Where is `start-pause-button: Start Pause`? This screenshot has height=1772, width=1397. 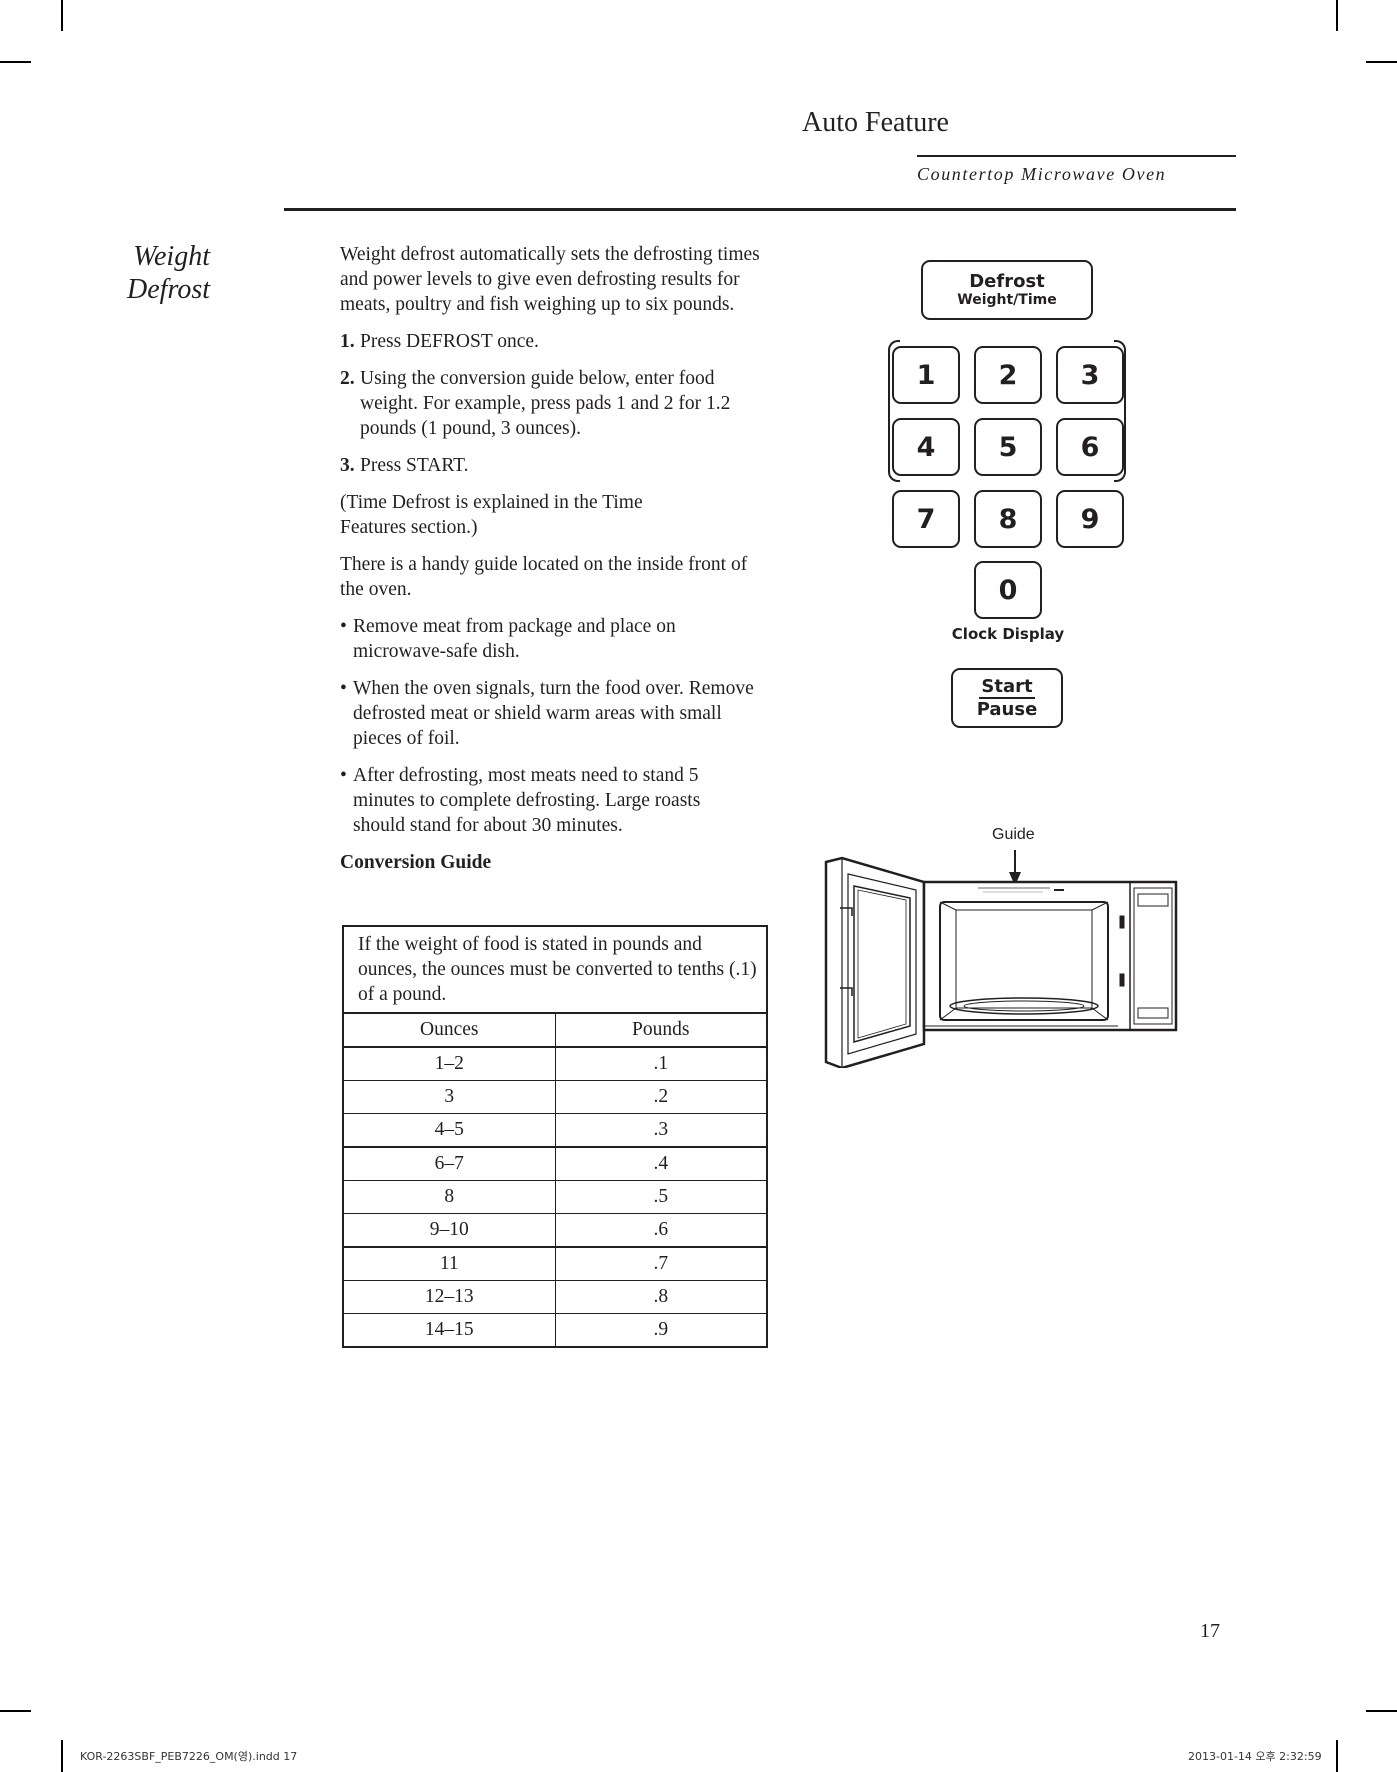 start-pause-button: Start Pause is located at coordinates (1007, 698).